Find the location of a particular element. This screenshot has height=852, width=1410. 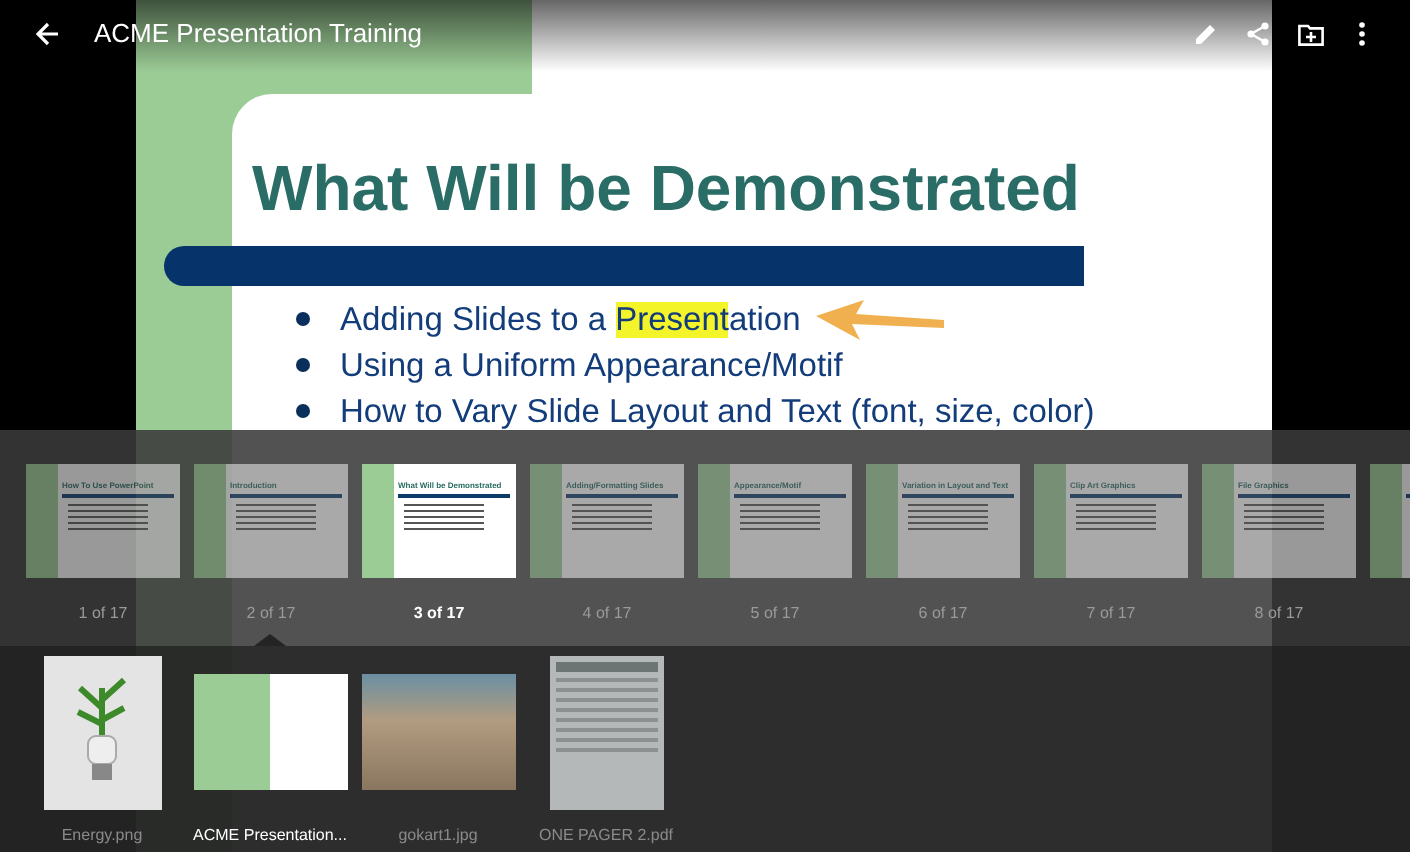

slide-number-label: 7 of 17 is located at coordinates (1111, 614).